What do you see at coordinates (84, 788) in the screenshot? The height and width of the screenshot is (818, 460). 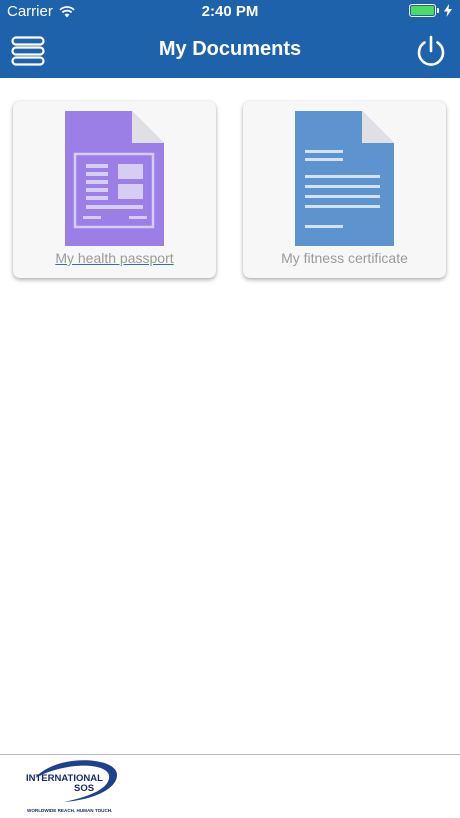 I see `logo-text-sos: SOS` at bounding box center [84, 788].